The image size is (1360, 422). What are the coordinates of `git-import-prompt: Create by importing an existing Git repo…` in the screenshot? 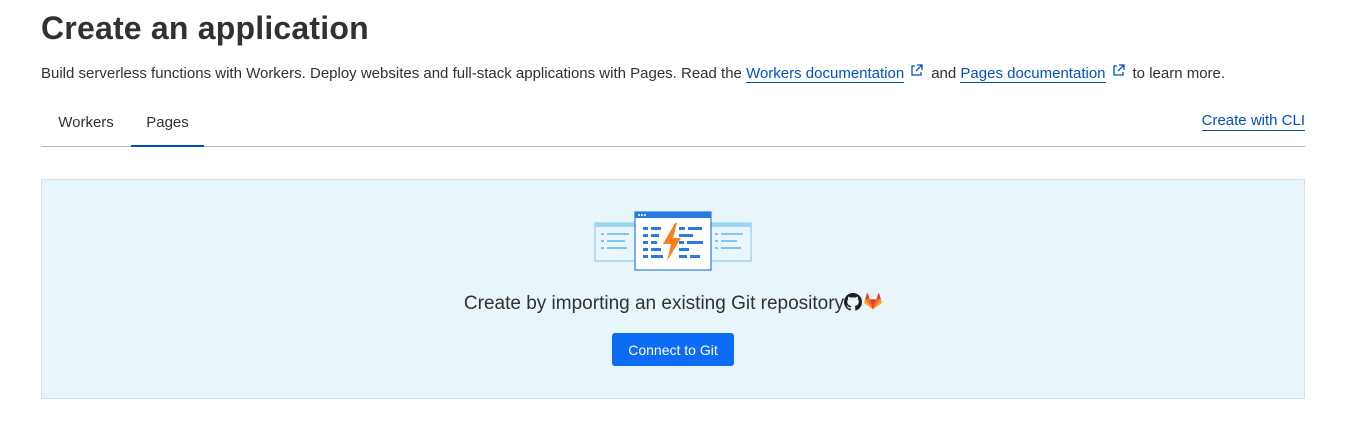 It's located at (673, 303).